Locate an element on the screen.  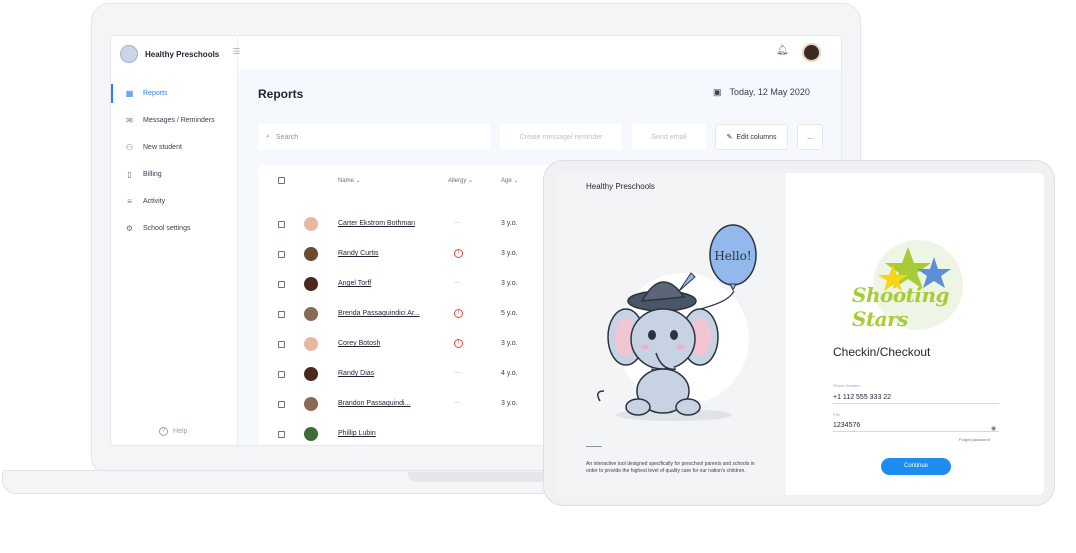
question-icon: ? is located at coordinates (163, 431).